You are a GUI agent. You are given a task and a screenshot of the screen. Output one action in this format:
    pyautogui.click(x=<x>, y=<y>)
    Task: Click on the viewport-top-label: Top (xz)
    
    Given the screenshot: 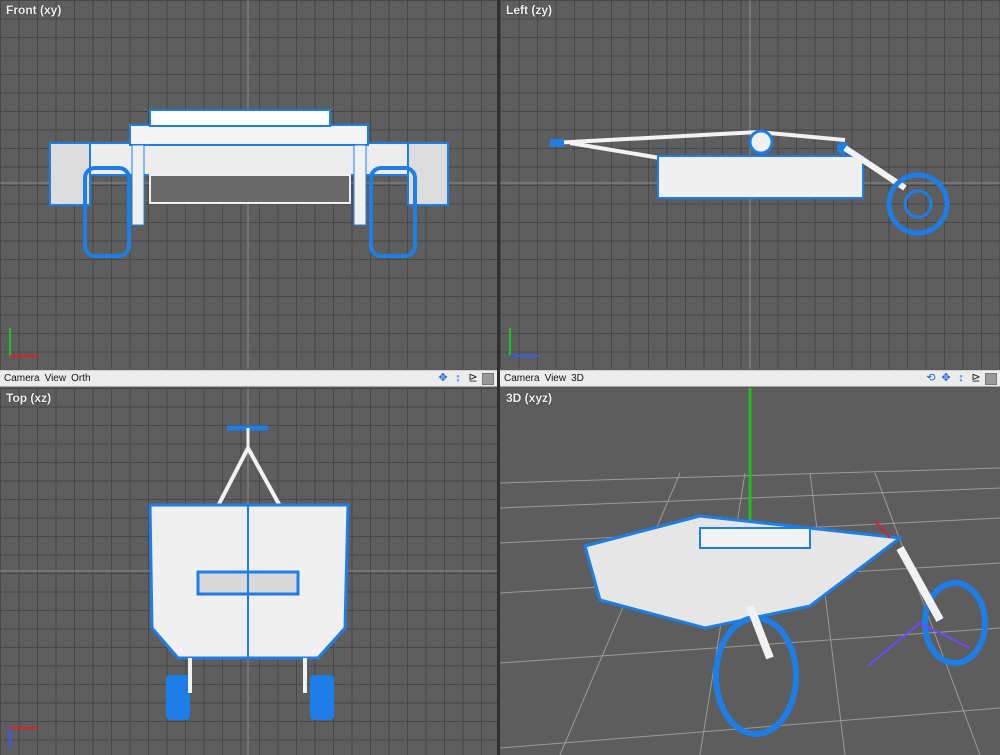 What is the action you would take?
    pyautogui.click(x=29, y=398)
    